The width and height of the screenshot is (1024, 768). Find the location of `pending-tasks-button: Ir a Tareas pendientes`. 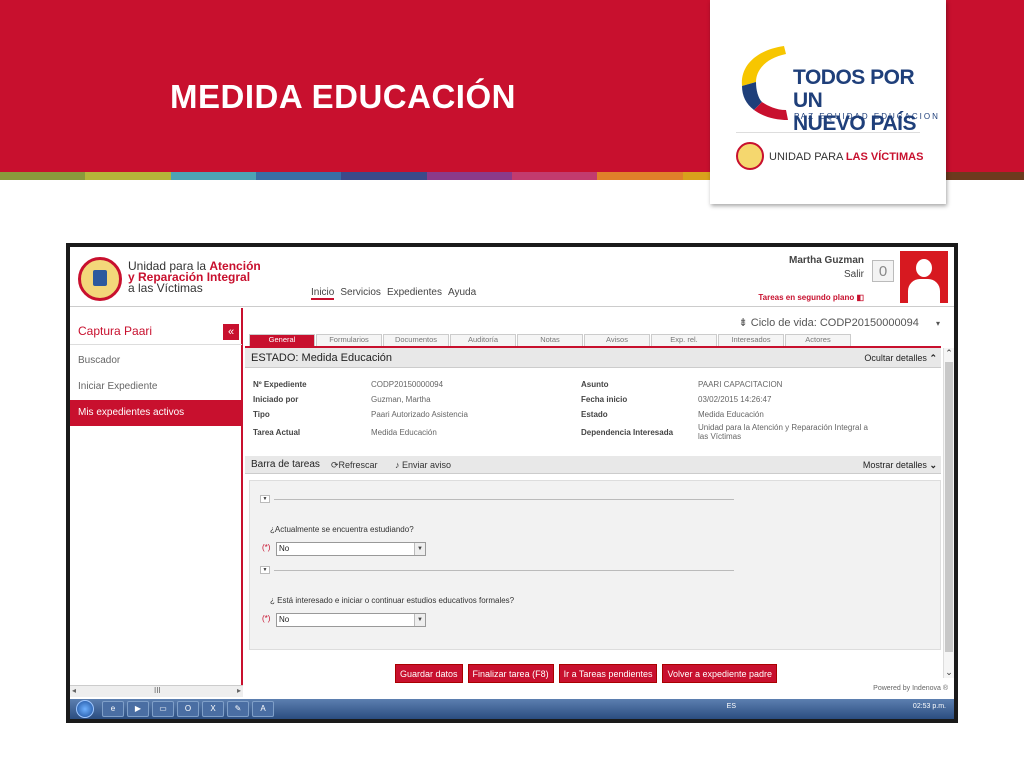

pending-tasks-button: Ir a Tareas pendientes is located at coordinates (608, 673).